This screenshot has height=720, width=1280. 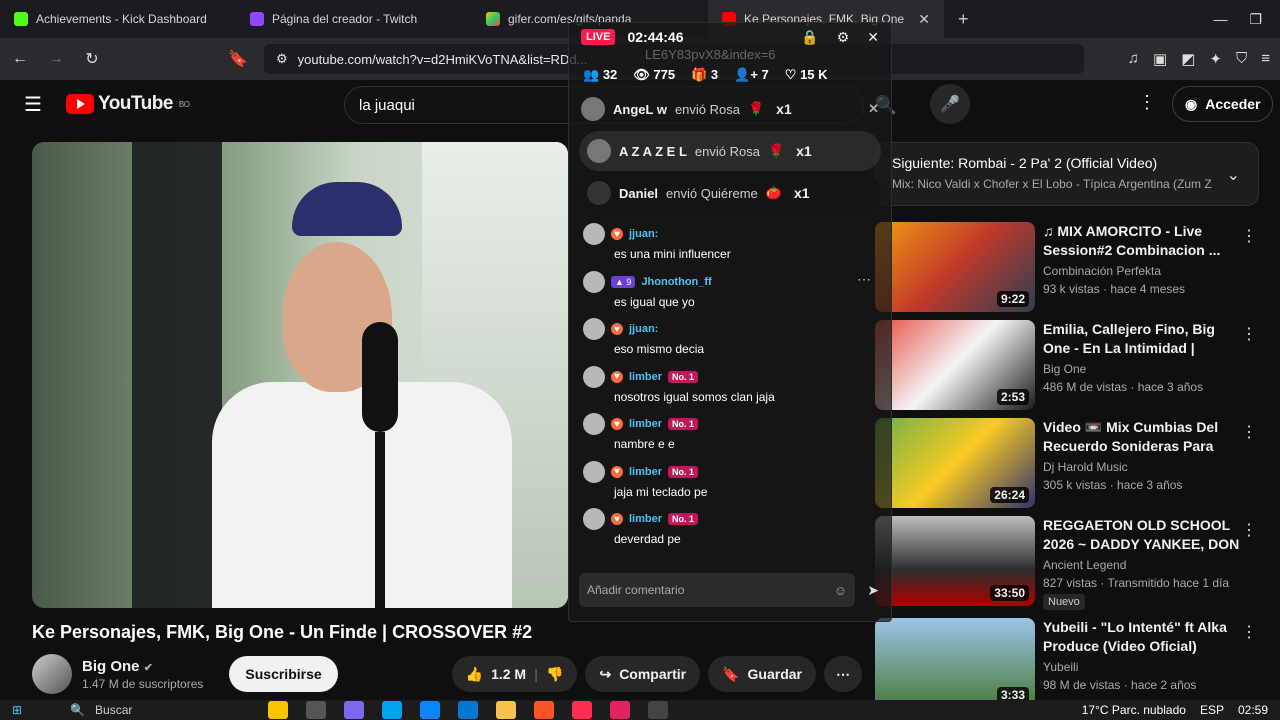 What do you see at coordinates (142, 666) in the screenshot?
I see `channel-name: Big One ✔` at bounding box center [142, 666].